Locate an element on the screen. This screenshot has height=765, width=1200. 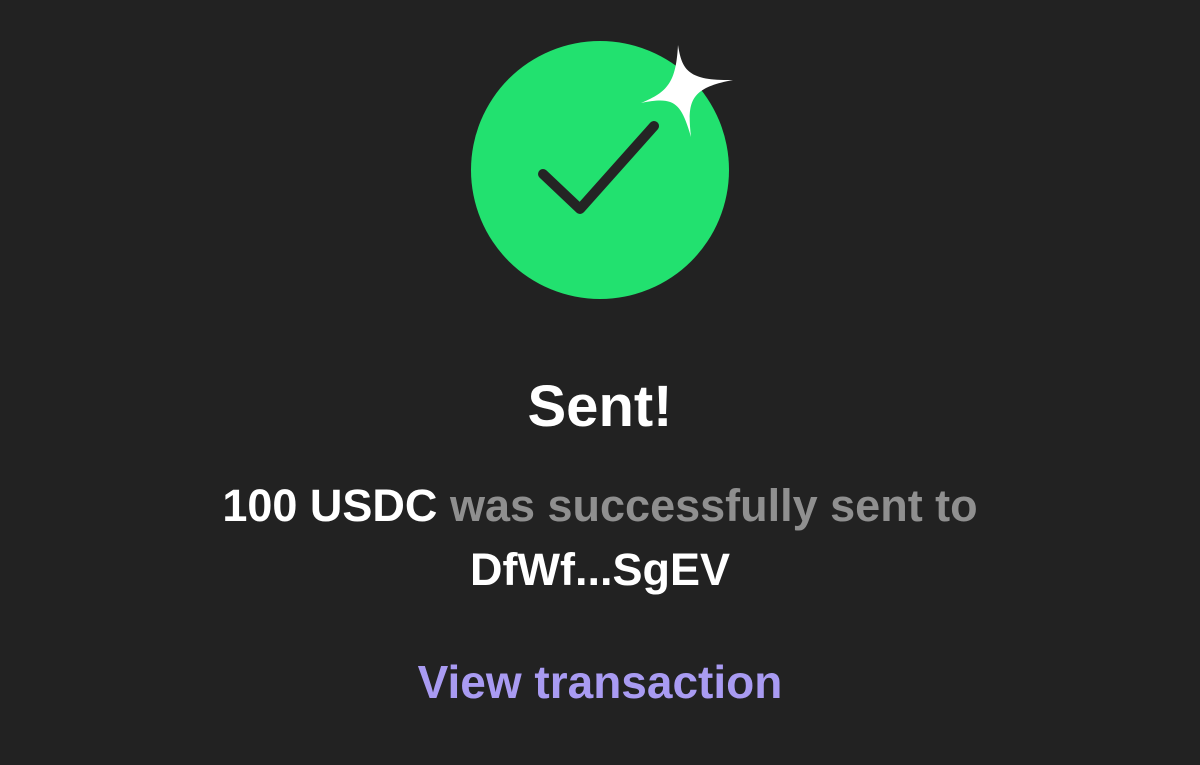
view-transaction-container: View transaction is located at coordinates (600, 682).